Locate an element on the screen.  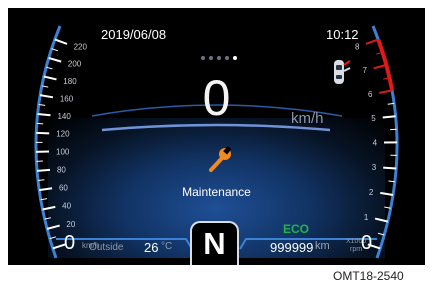
speedometer-scale-label: 40 is located at coordinates (66, 205).